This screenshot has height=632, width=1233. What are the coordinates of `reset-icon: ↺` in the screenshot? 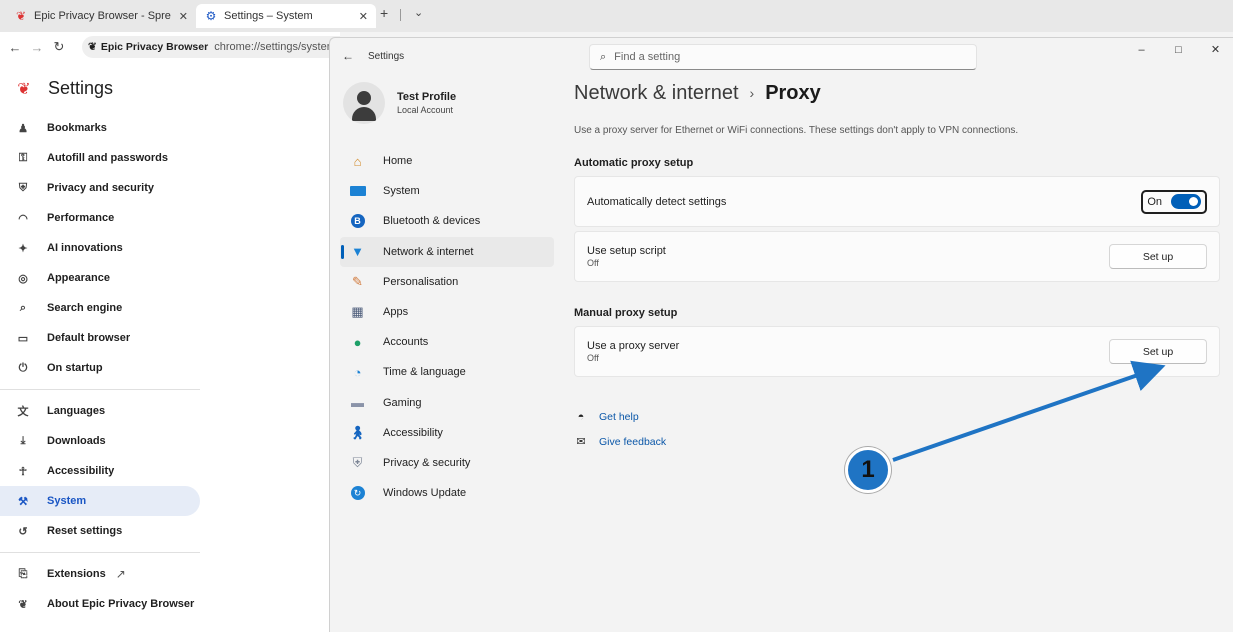 It's located at (23, 531).